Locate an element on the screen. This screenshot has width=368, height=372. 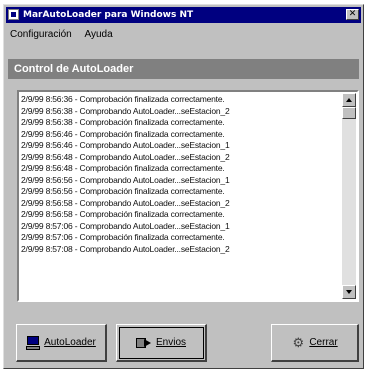
arrow-up-icon is located at coordinates (349, 100).